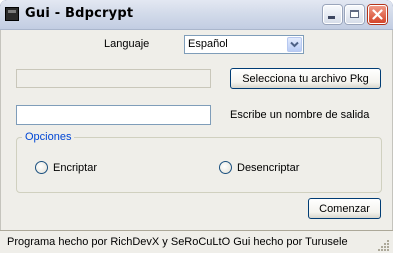  What do you see at coordinates (75, 168) in the screenshot?
I see `encrypt-label: Encriptar` at bounding box center [75, 168].